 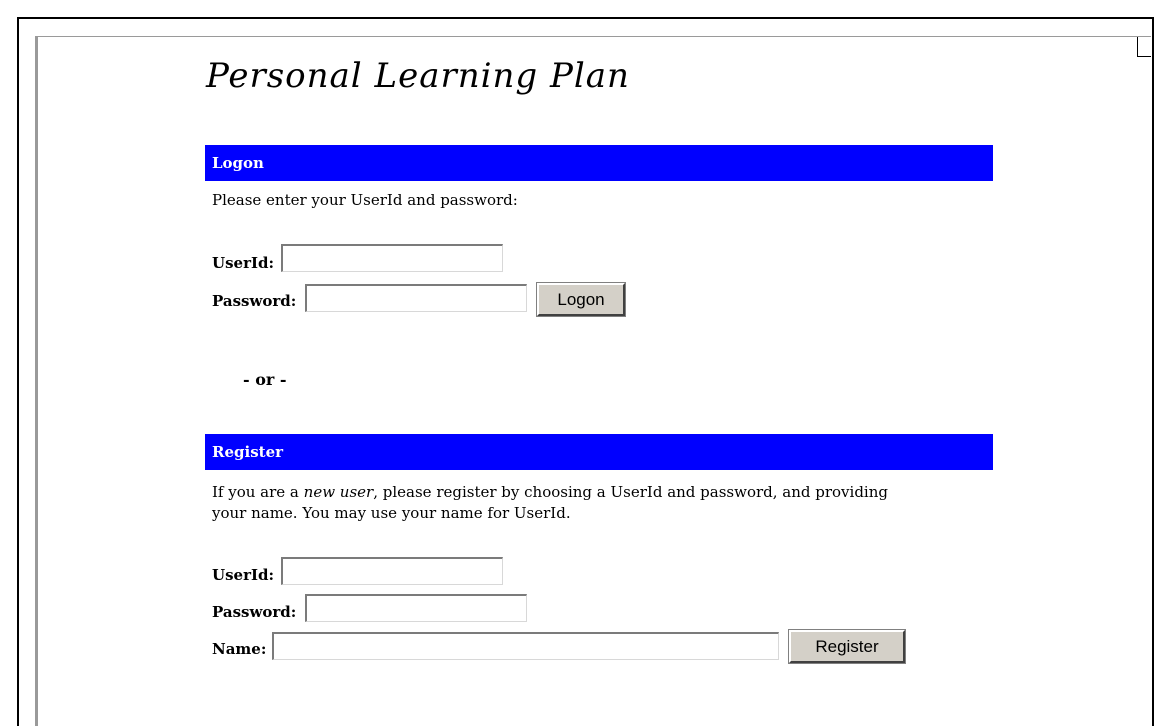 What do you see at coordinates (392, 258) in the screenshot?
I see `logon-userid-input` at bounding box center [392, 258].